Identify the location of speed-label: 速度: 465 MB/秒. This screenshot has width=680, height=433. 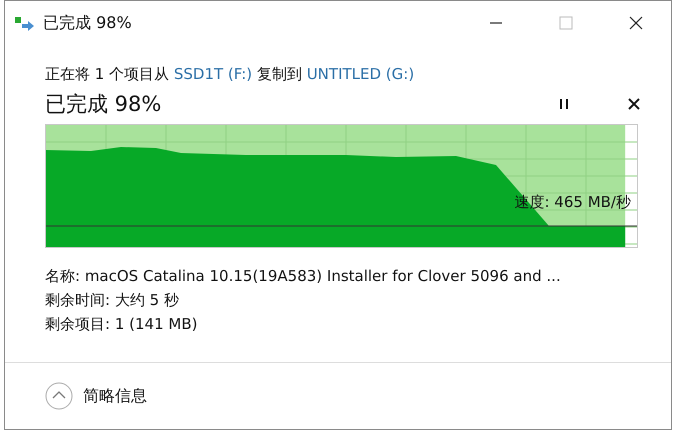
(572, 202).